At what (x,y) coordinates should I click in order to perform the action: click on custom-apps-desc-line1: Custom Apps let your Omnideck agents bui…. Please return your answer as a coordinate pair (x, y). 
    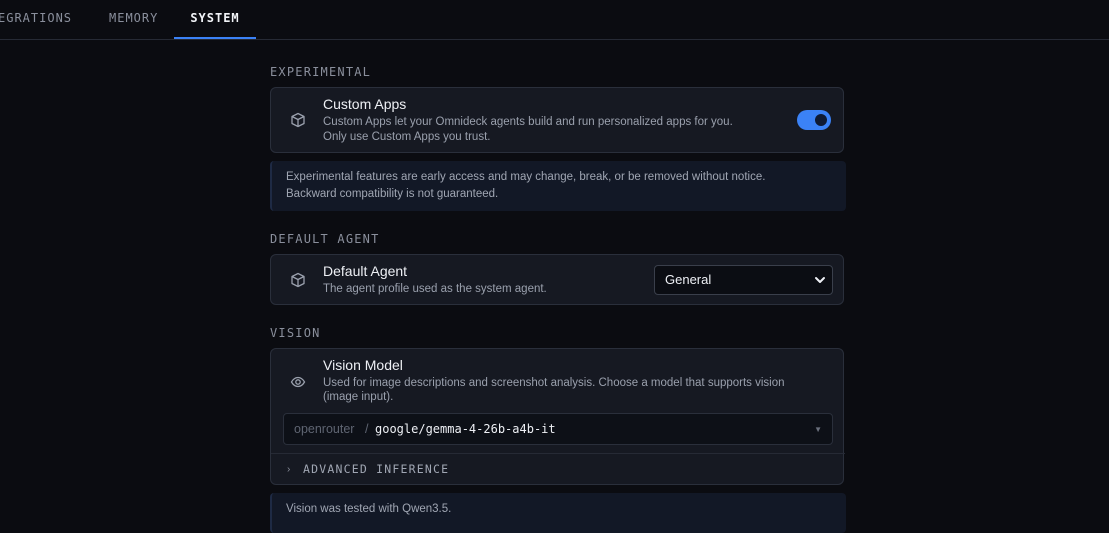
    Looking at the image, I should click on (528, 122).